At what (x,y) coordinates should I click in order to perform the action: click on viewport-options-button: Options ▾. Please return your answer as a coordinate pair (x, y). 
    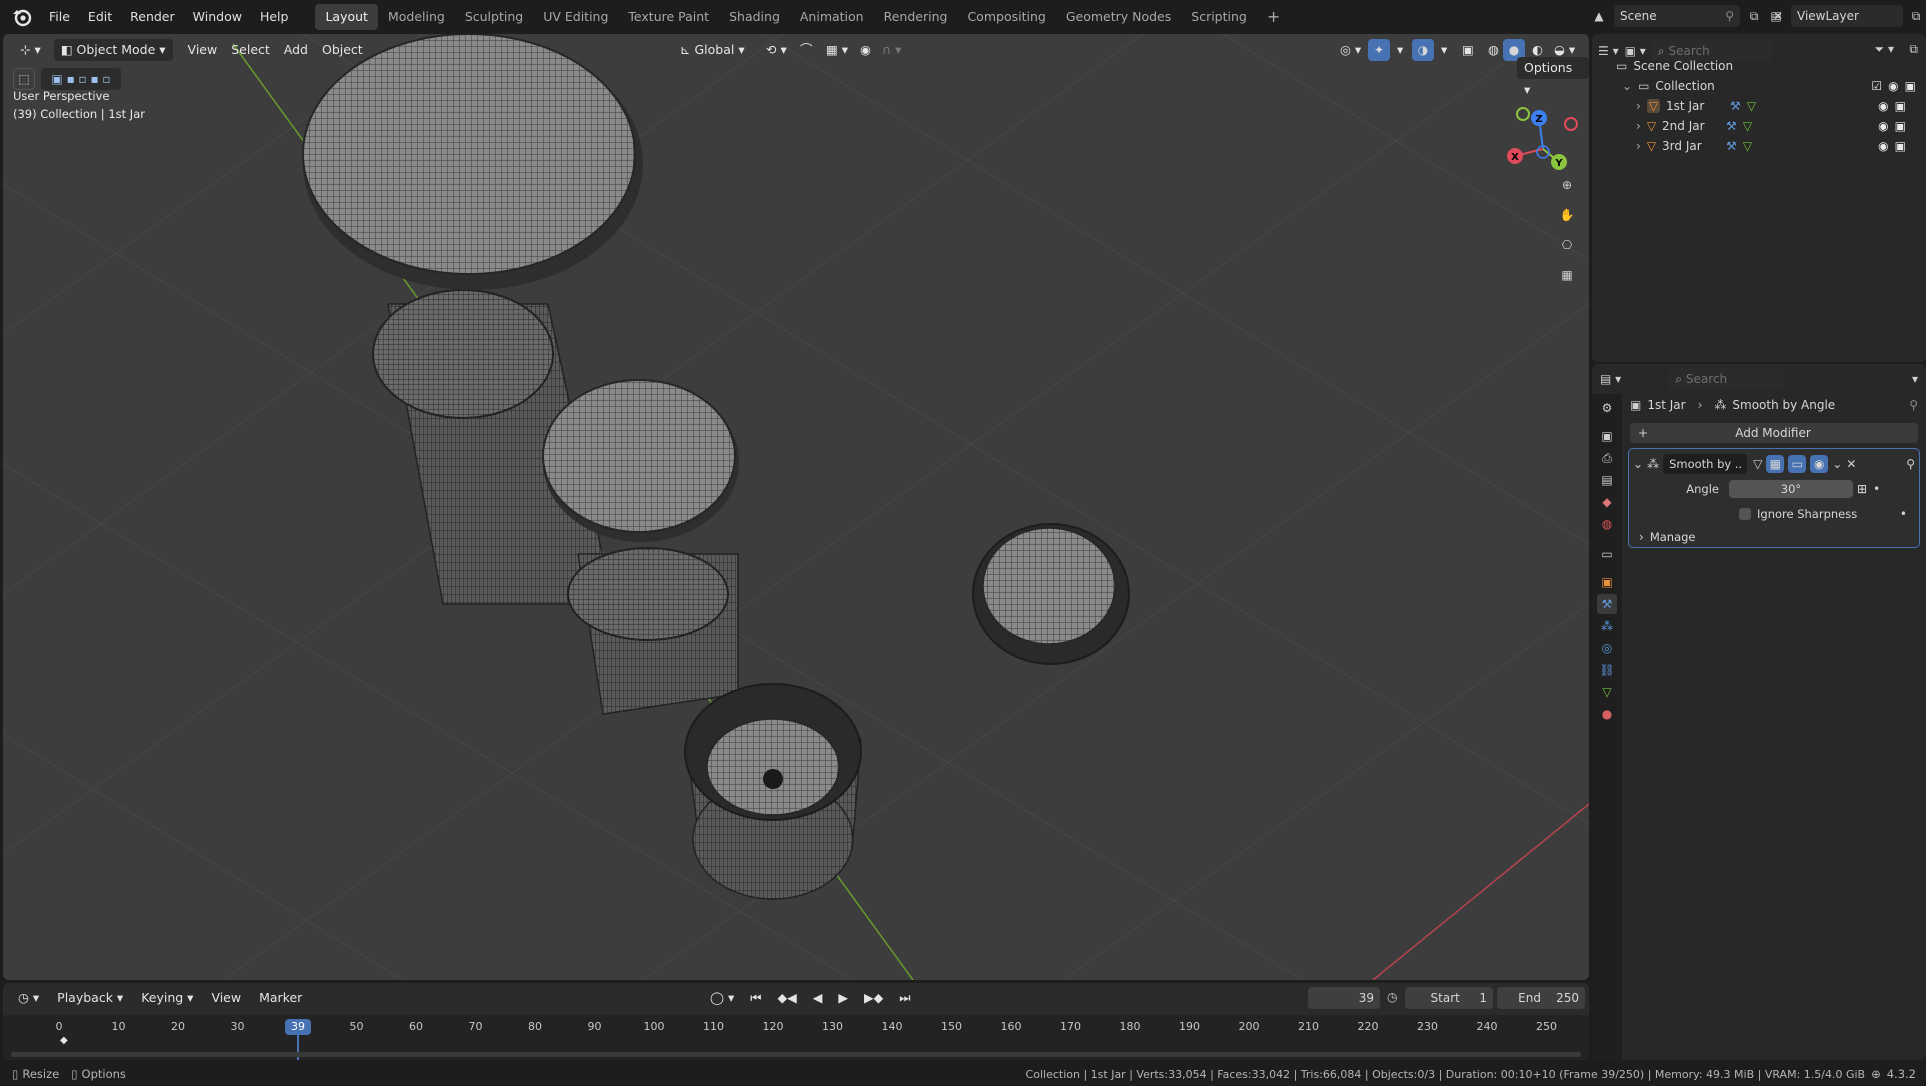
    Looking at the image, I should click on (1553, 77).